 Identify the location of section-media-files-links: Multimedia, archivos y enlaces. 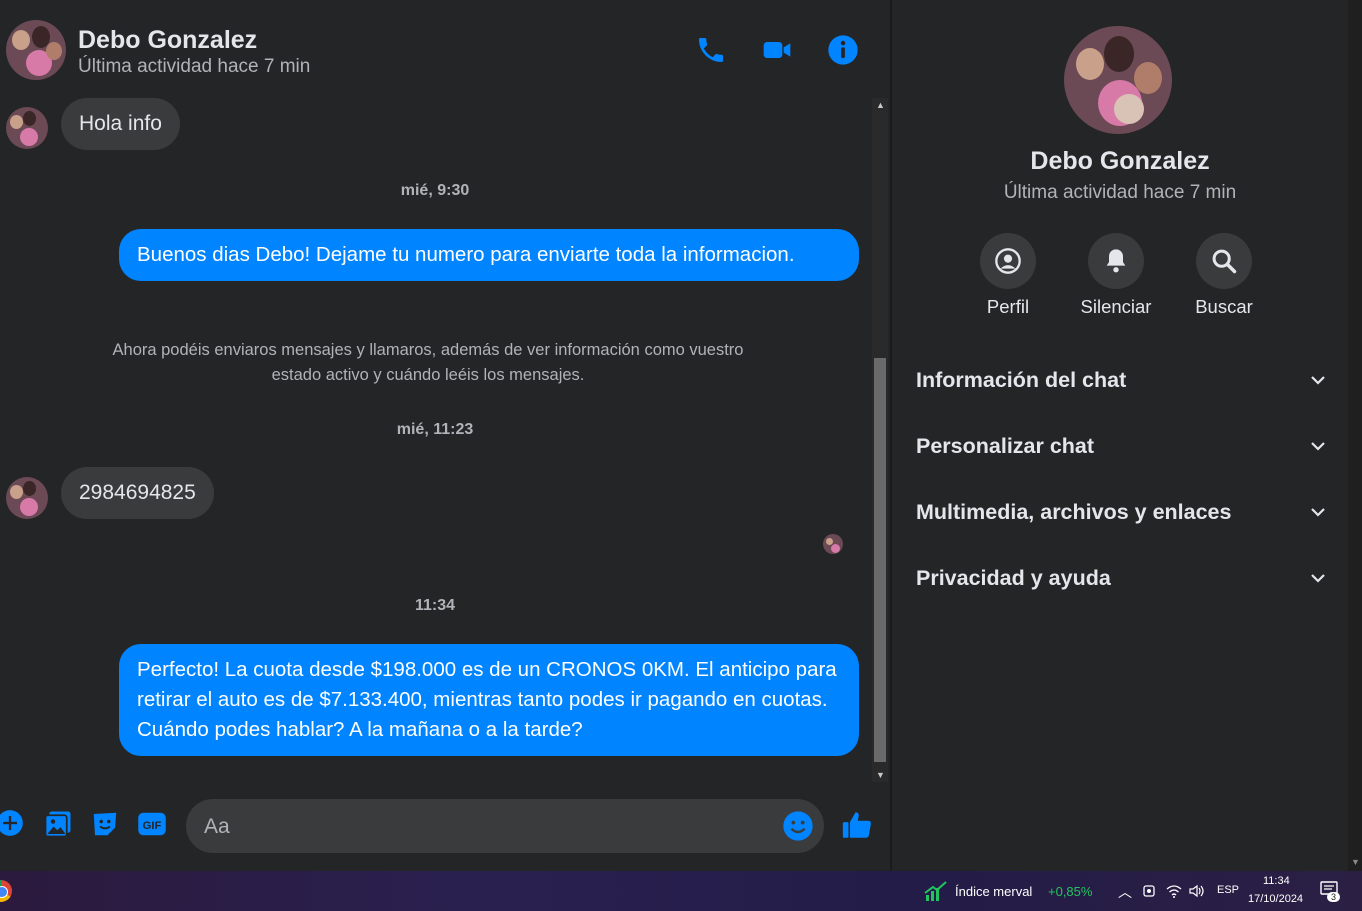
(1121, 512).